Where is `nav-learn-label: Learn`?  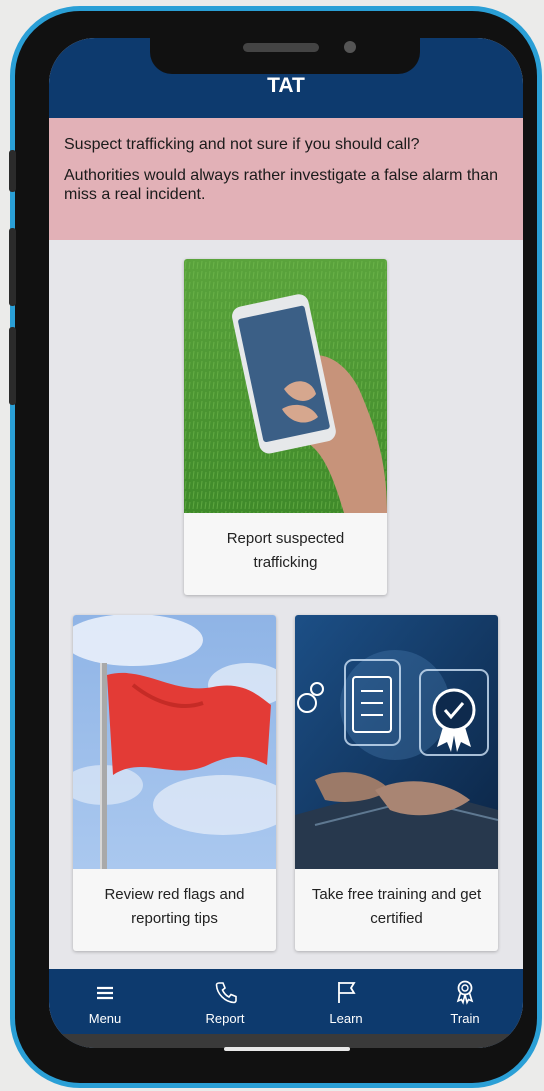 nav-learn-label: Learn is located at coordinates (346, 1018).